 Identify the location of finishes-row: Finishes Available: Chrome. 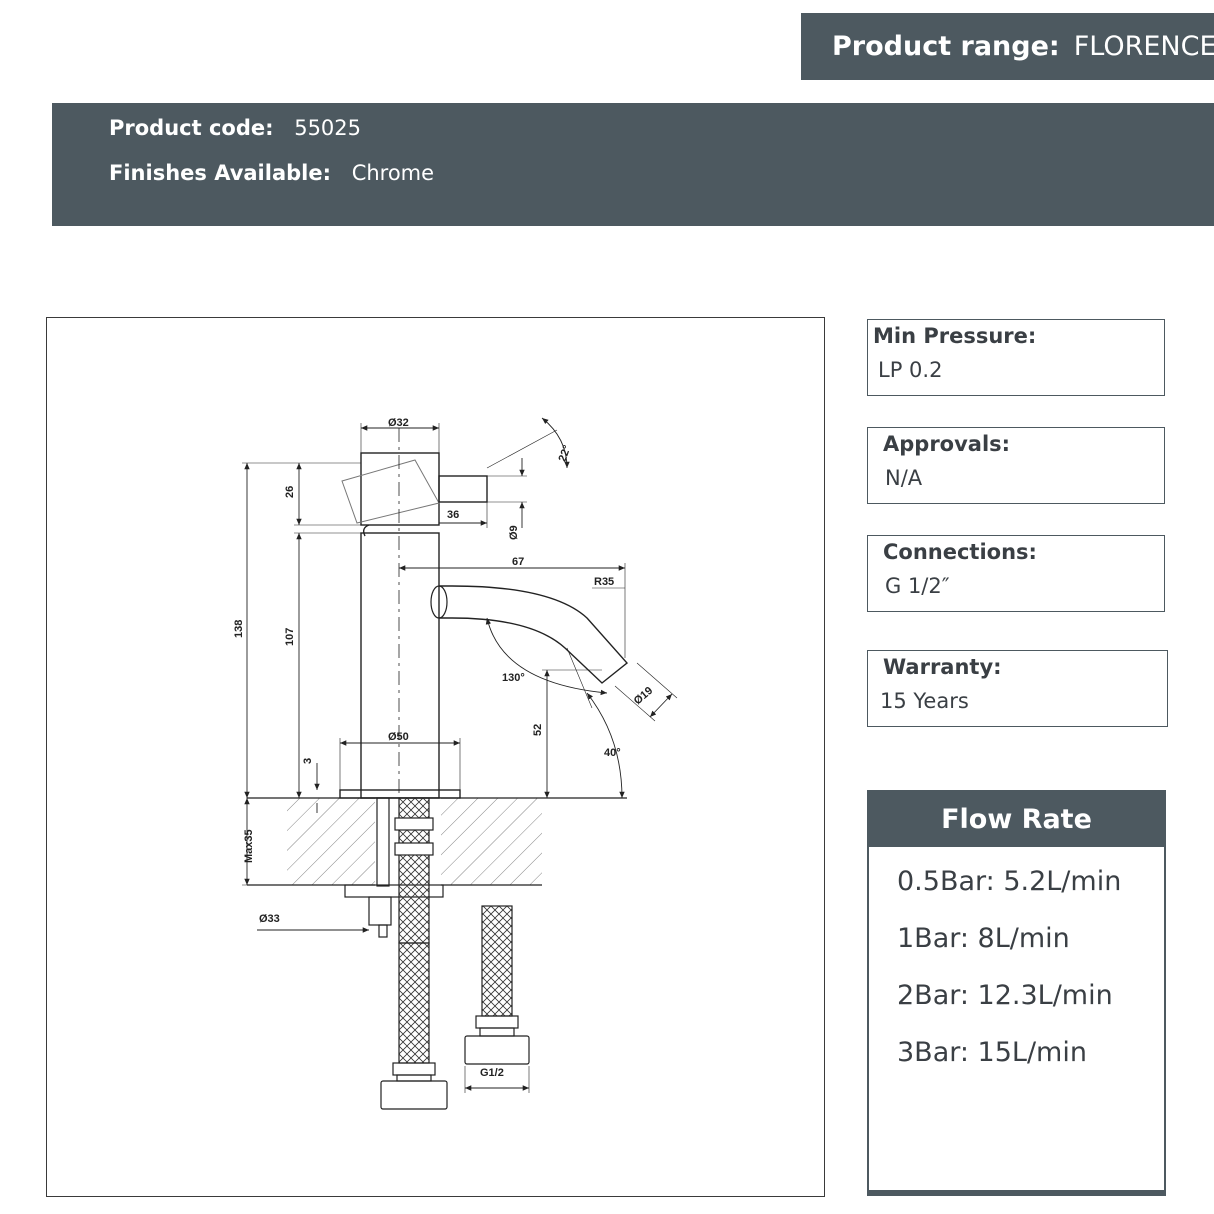
(271, 173).